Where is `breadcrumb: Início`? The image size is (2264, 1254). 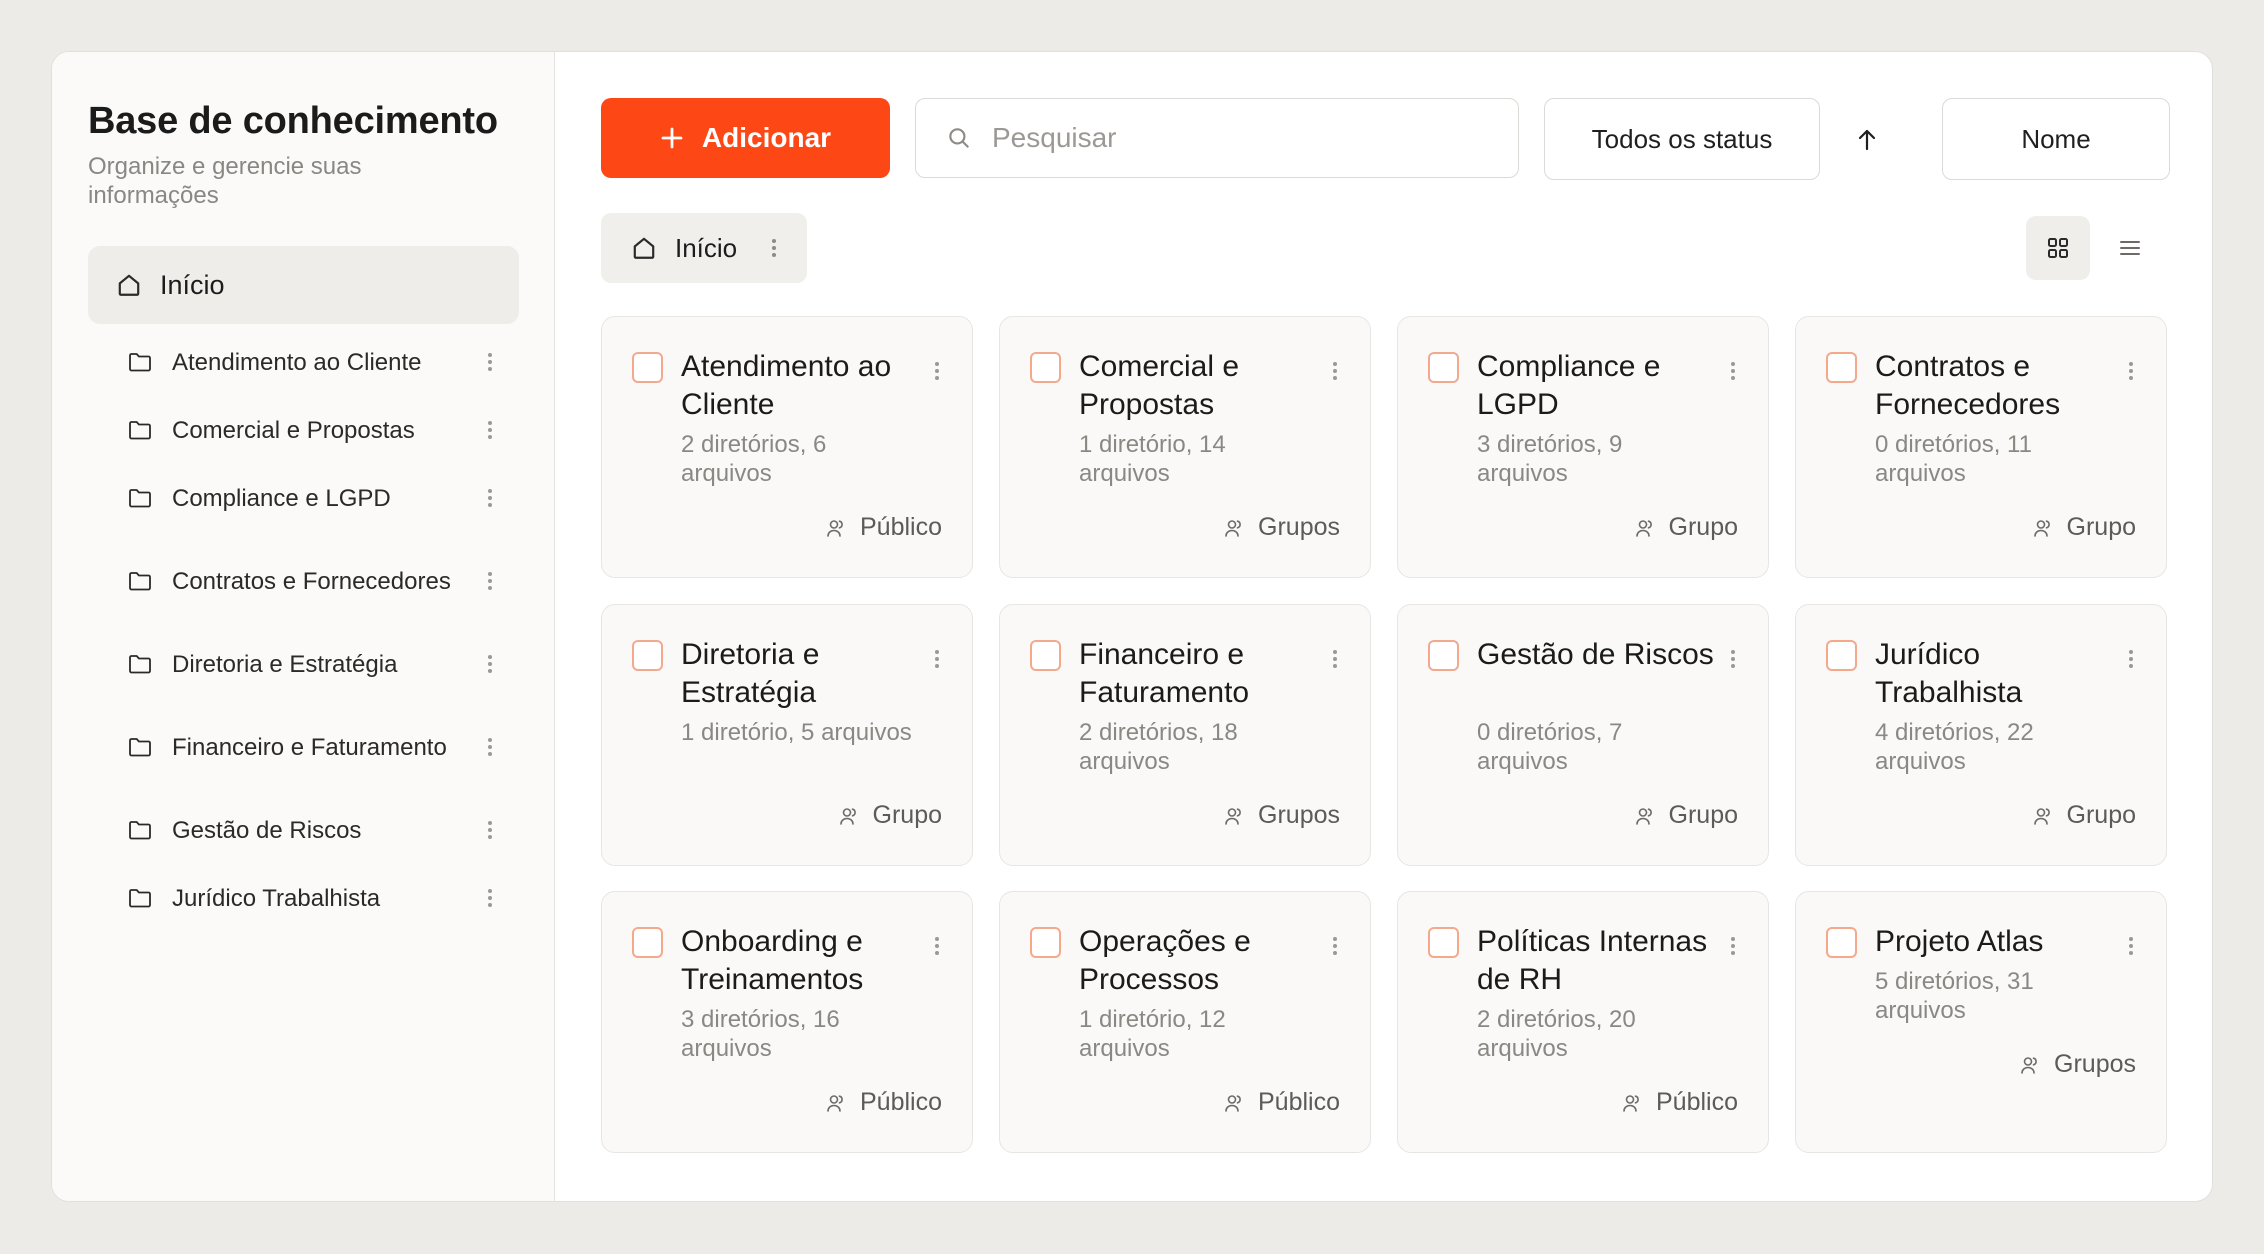
breadcrumb: Início is located at coordinates (704, 248).